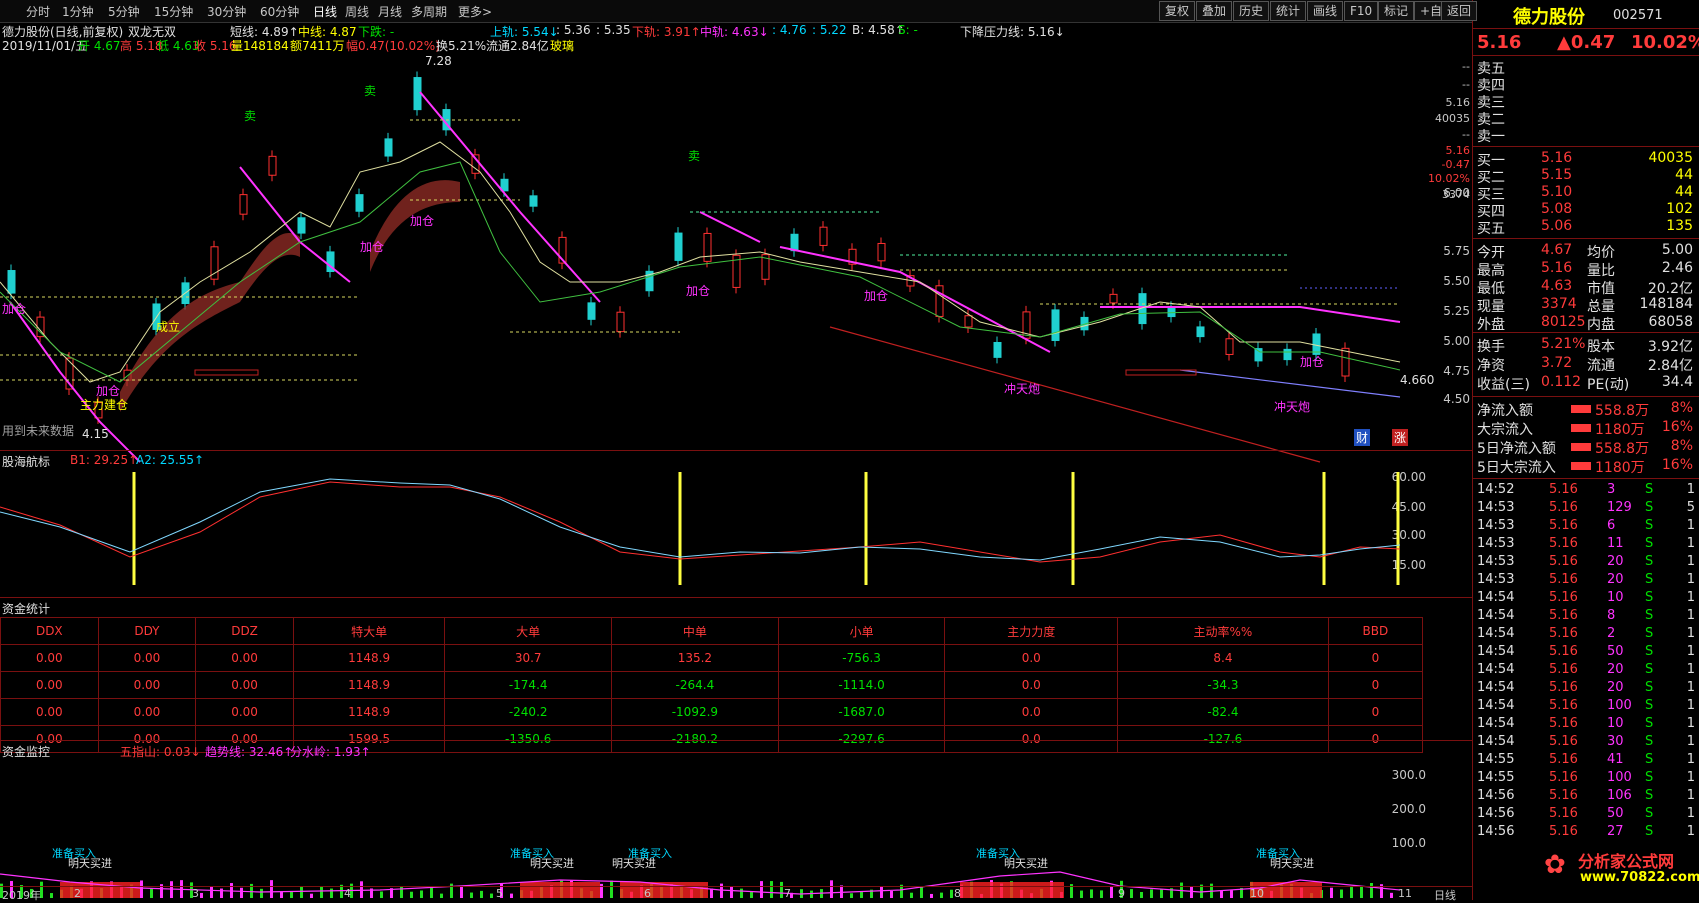 The image size is (1699, 903). What do you see at coordinates (1362, 437) in the screenshot?
I see `finance-badge: 财` at bounding box center [1362, 437].